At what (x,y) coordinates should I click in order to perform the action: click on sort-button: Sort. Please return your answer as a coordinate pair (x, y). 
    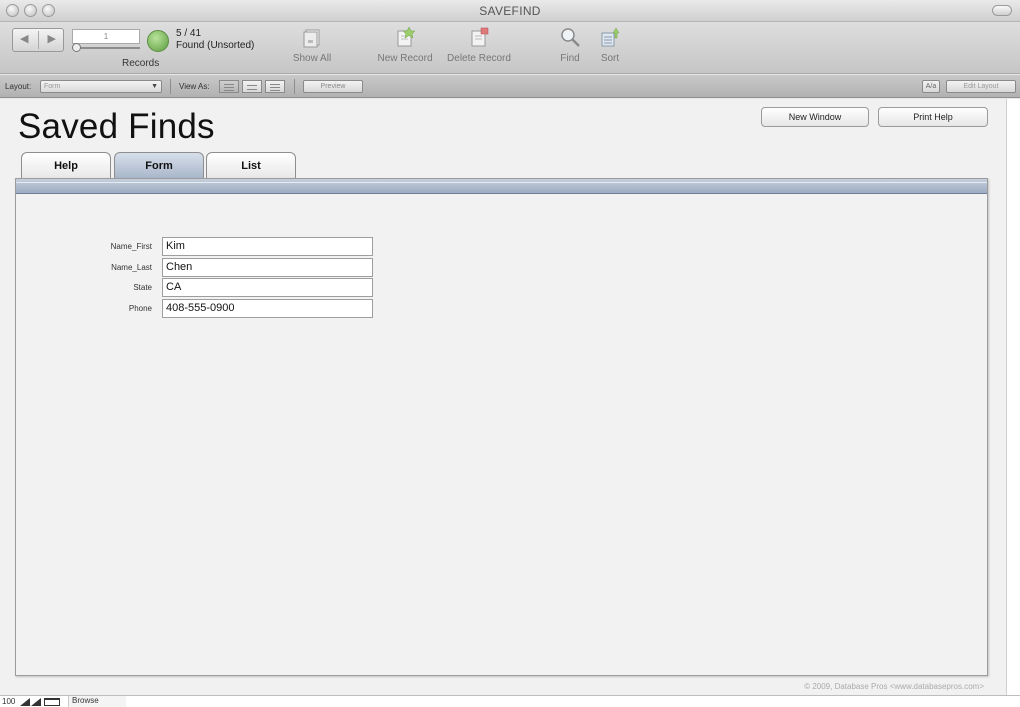
    Looking at the image, I should click on (610, 45).